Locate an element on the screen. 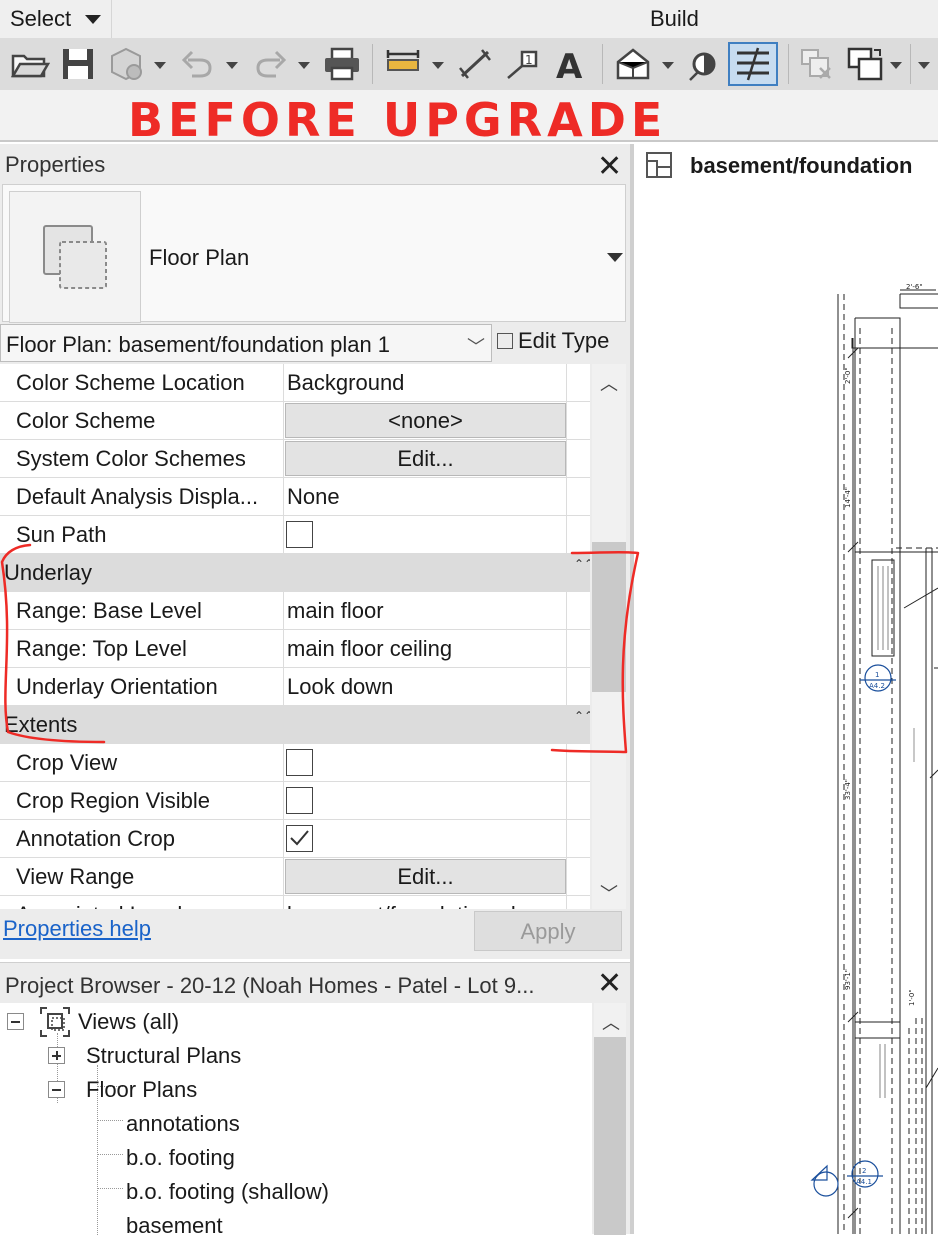 The image size is (938, 1235). dimension-text: 2'-6" is located at coordinates (914, 287).